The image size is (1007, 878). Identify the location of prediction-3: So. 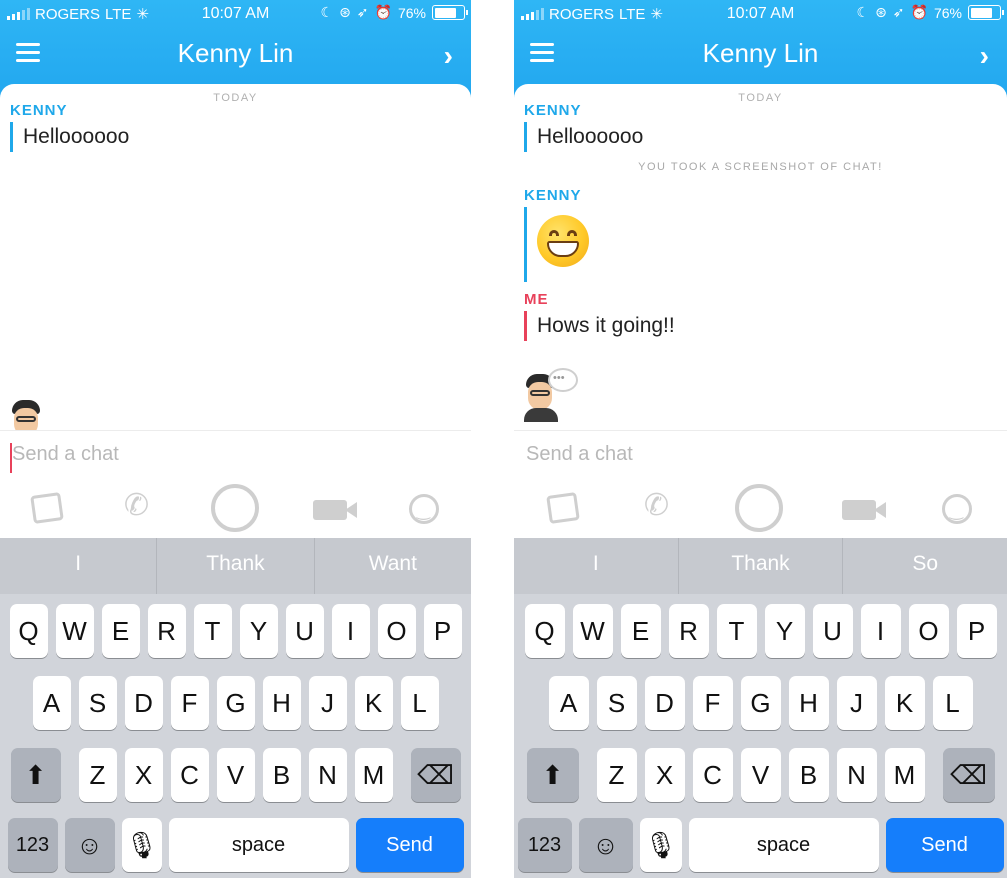
(925, 566).